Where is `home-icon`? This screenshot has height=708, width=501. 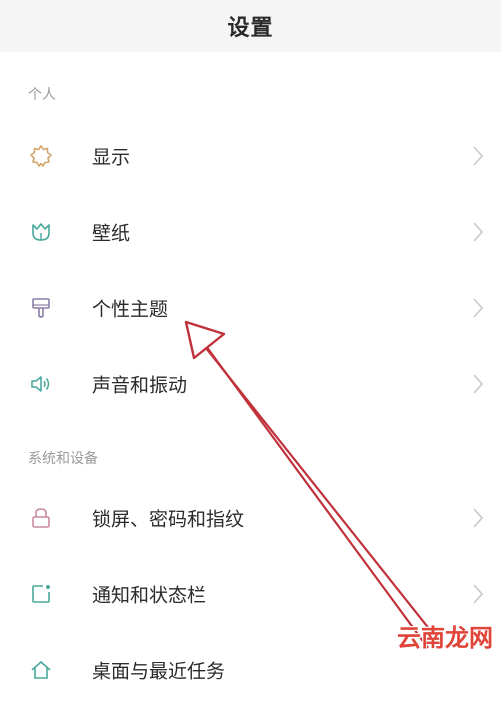
home-icon is located at coordinates (41, 670).